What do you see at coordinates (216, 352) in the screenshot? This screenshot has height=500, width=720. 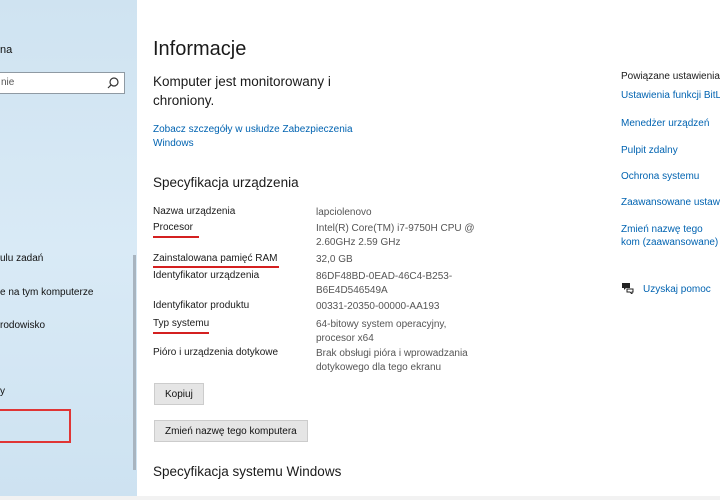 I see `spec-label-pen-touch: Pióro i urządzenia dotykowe` at bounding box center [216, 352].